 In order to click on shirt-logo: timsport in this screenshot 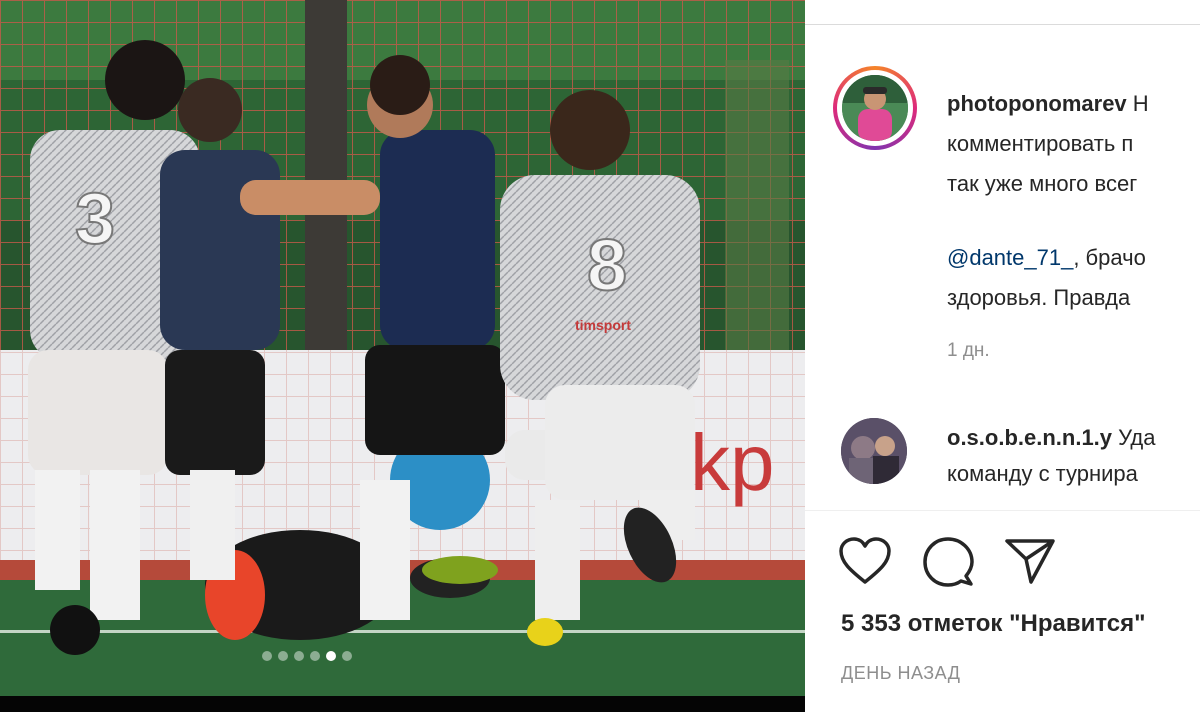, I will do `click(603, 325)`.